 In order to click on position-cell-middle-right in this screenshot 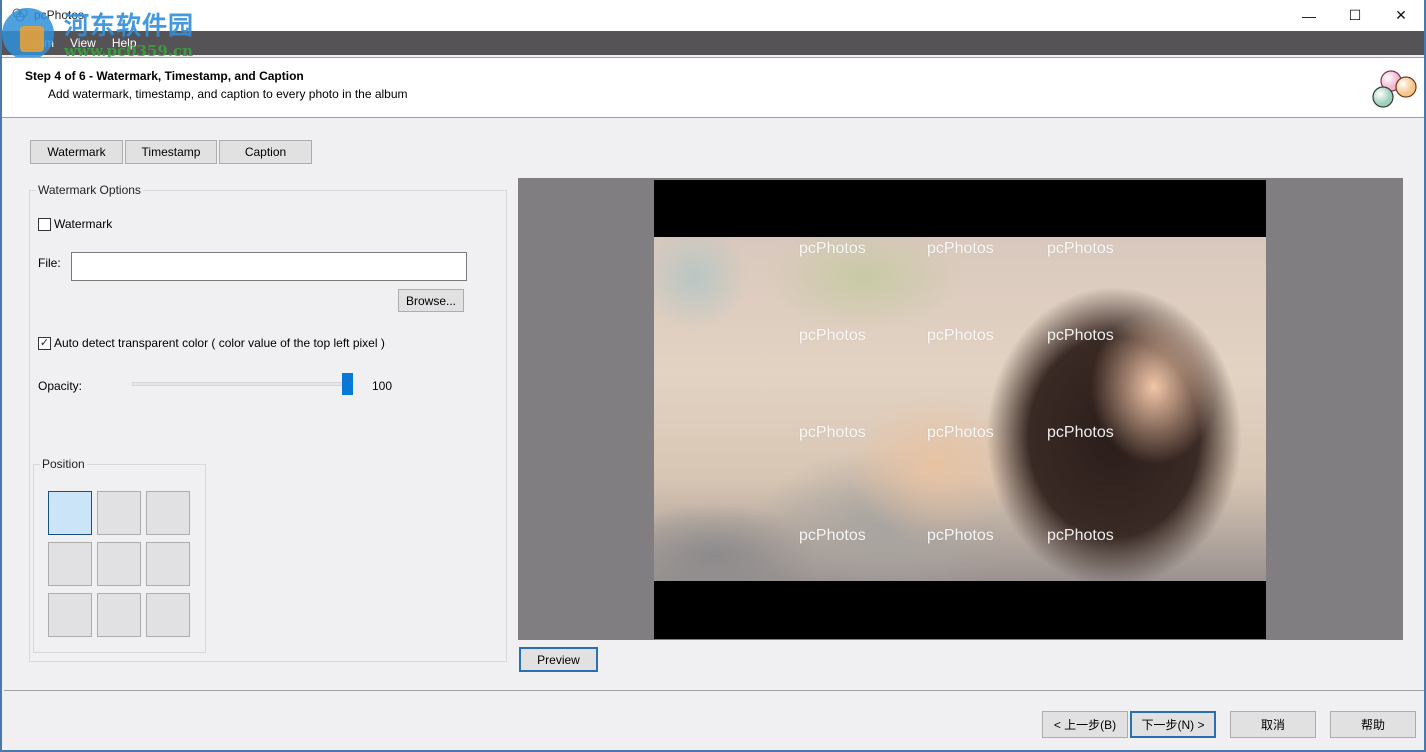, I will do `click(168, 564)`.